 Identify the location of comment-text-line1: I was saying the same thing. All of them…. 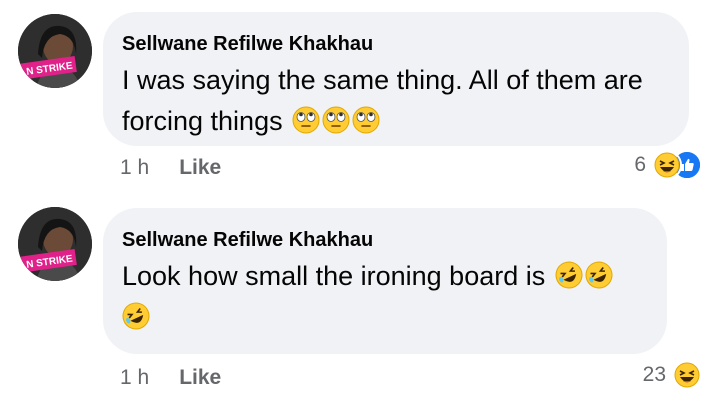
(382, 80).